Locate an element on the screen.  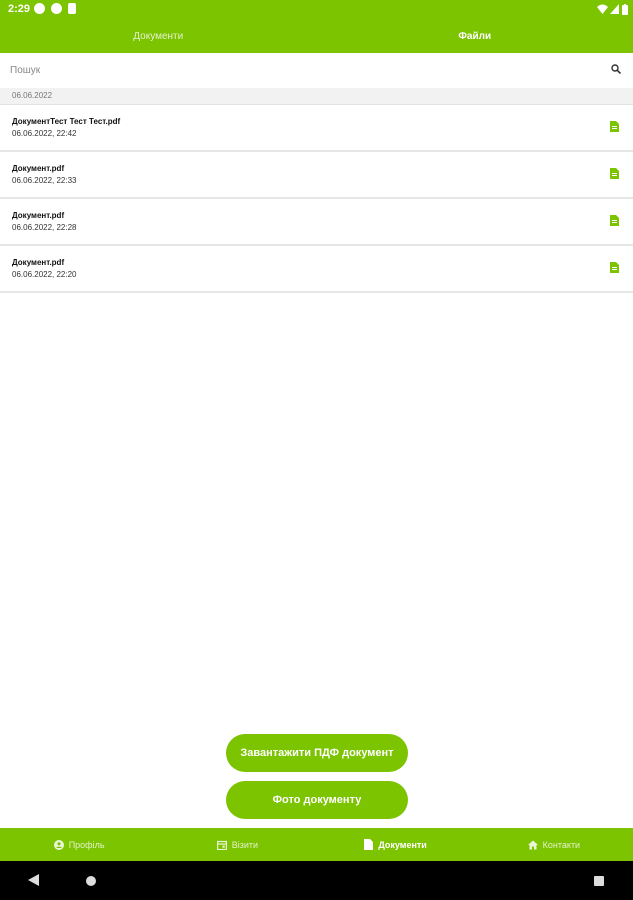
list-item: Документ.pdf 06.06.2022, 22:33 is located at coordinates (316, 175).